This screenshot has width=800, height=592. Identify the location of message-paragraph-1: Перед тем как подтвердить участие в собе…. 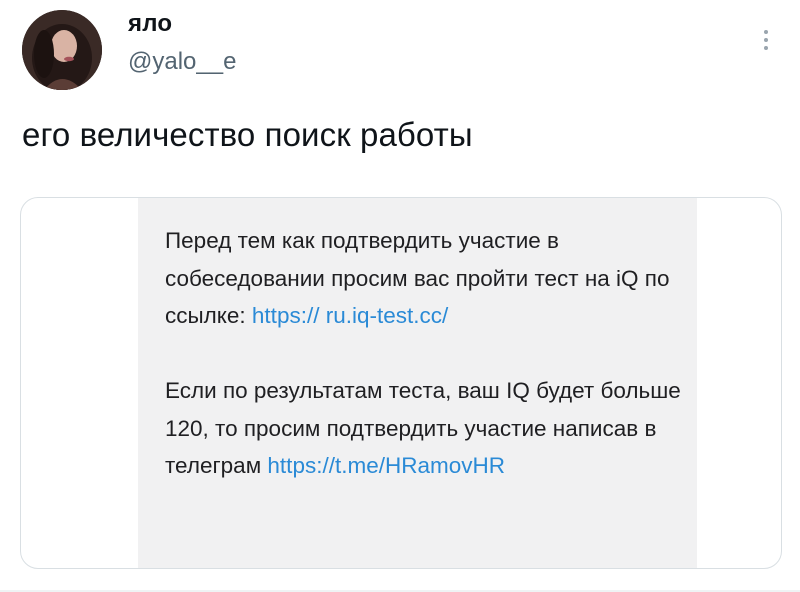
(425, 278).